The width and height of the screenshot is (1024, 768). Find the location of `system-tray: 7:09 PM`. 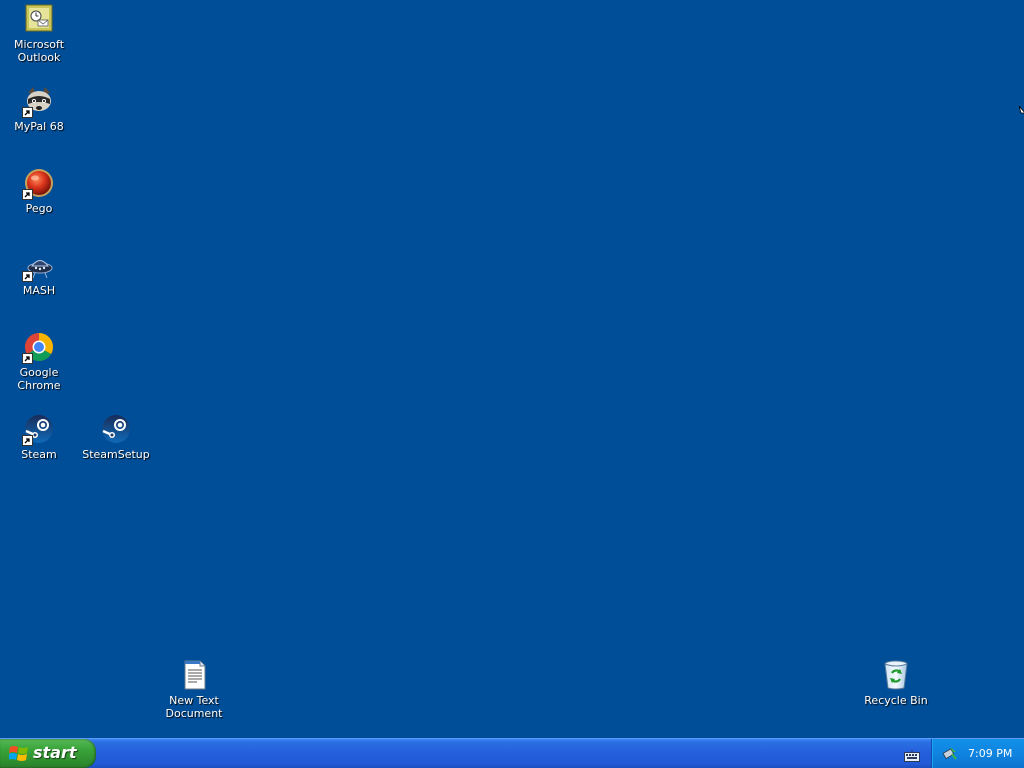

system-tray: 7:09 PM is located at coordinates (977, 753).